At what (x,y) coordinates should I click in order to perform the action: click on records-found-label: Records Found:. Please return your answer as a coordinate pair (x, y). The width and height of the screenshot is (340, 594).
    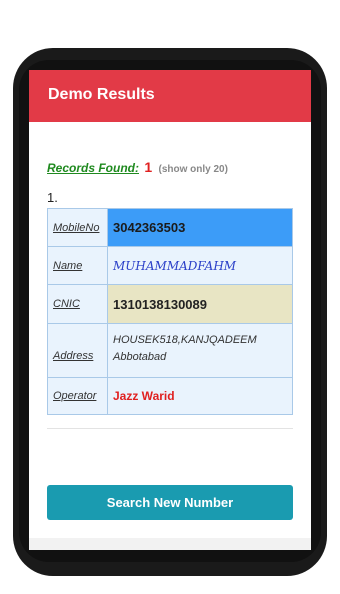
    Looking at the image, I should click on (93, 168).